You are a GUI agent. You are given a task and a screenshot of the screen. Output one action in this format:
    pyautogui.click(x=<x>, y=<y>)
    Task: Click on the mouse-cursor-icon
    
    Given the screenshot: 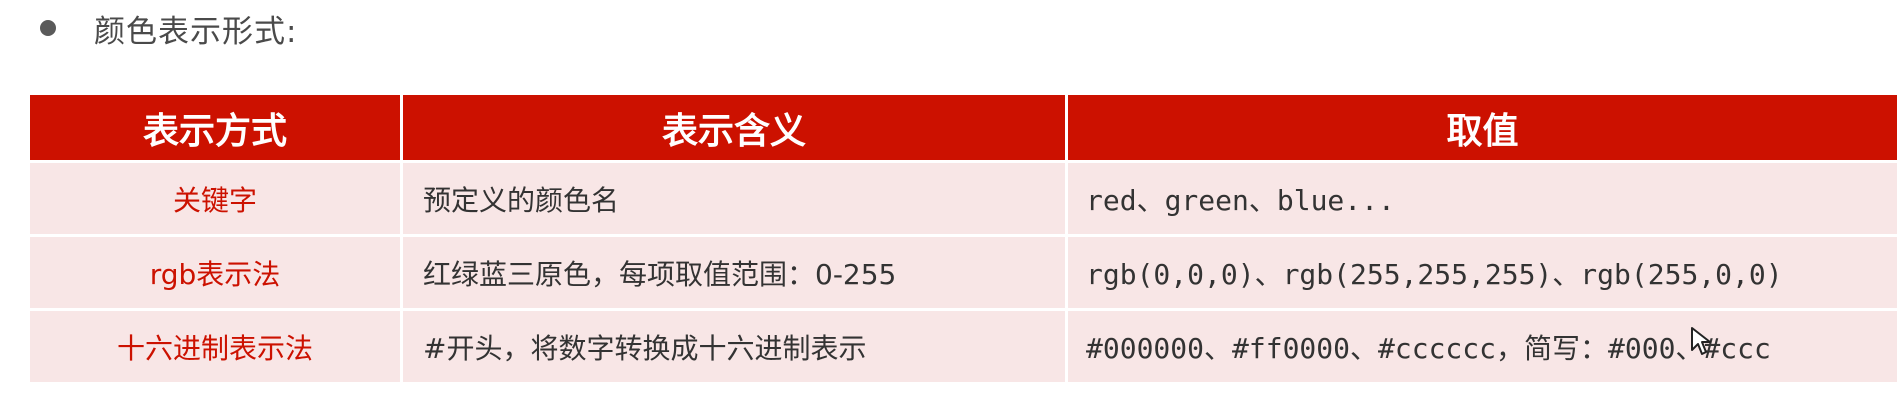 What is the action you would take?
    pyautogui.click(x=1701, y=341)
    